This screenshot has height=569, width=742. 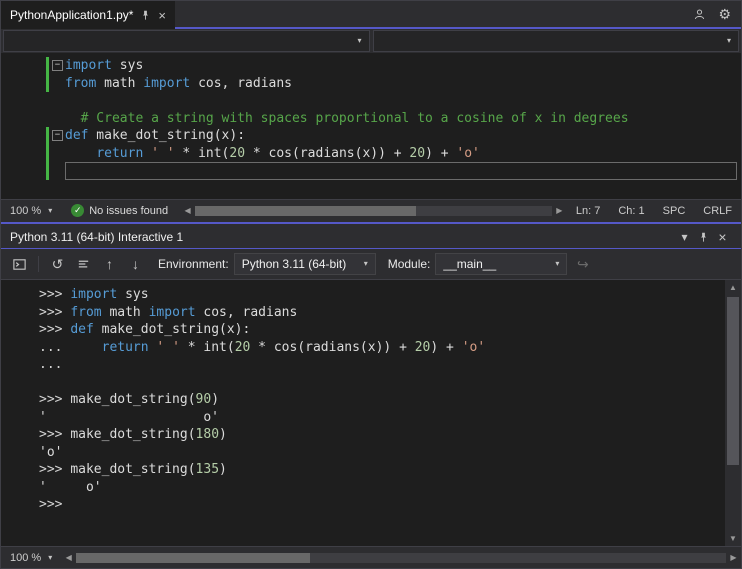 What do you see at coordinates (104, 65) in the screenshot?
I see `code-text: import sys` at bounding box center [104, 65].